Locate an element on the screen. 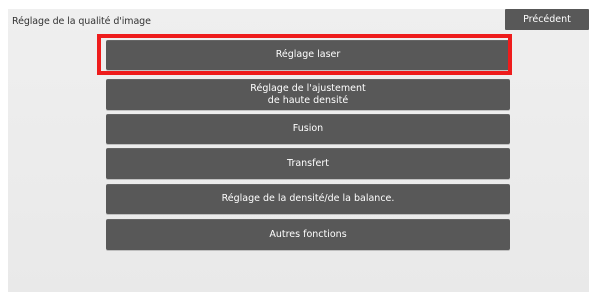 The image size is (589, 304). high-density-adjustment-label: Réglage de l'ajustement de haute densité is located at coordinates (307, 95).